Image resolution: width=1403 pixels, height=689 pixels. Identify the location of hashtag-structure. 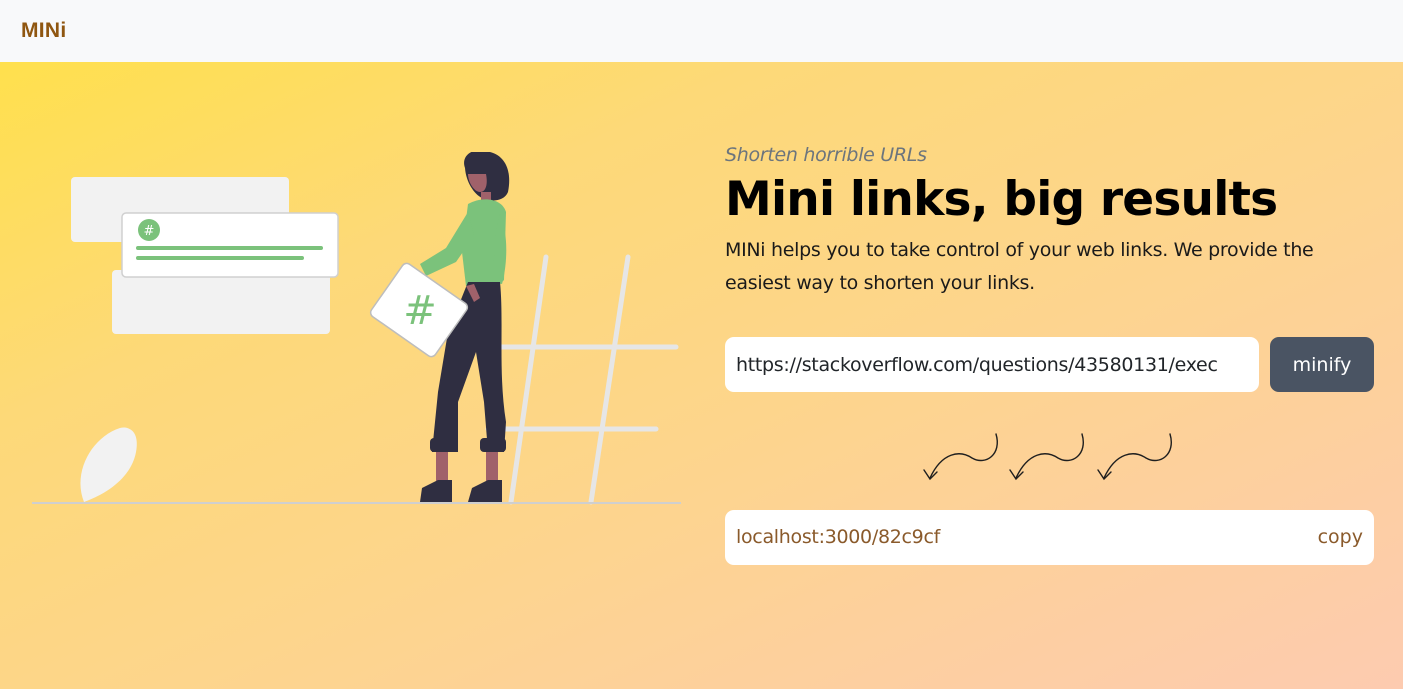
(582, 379).